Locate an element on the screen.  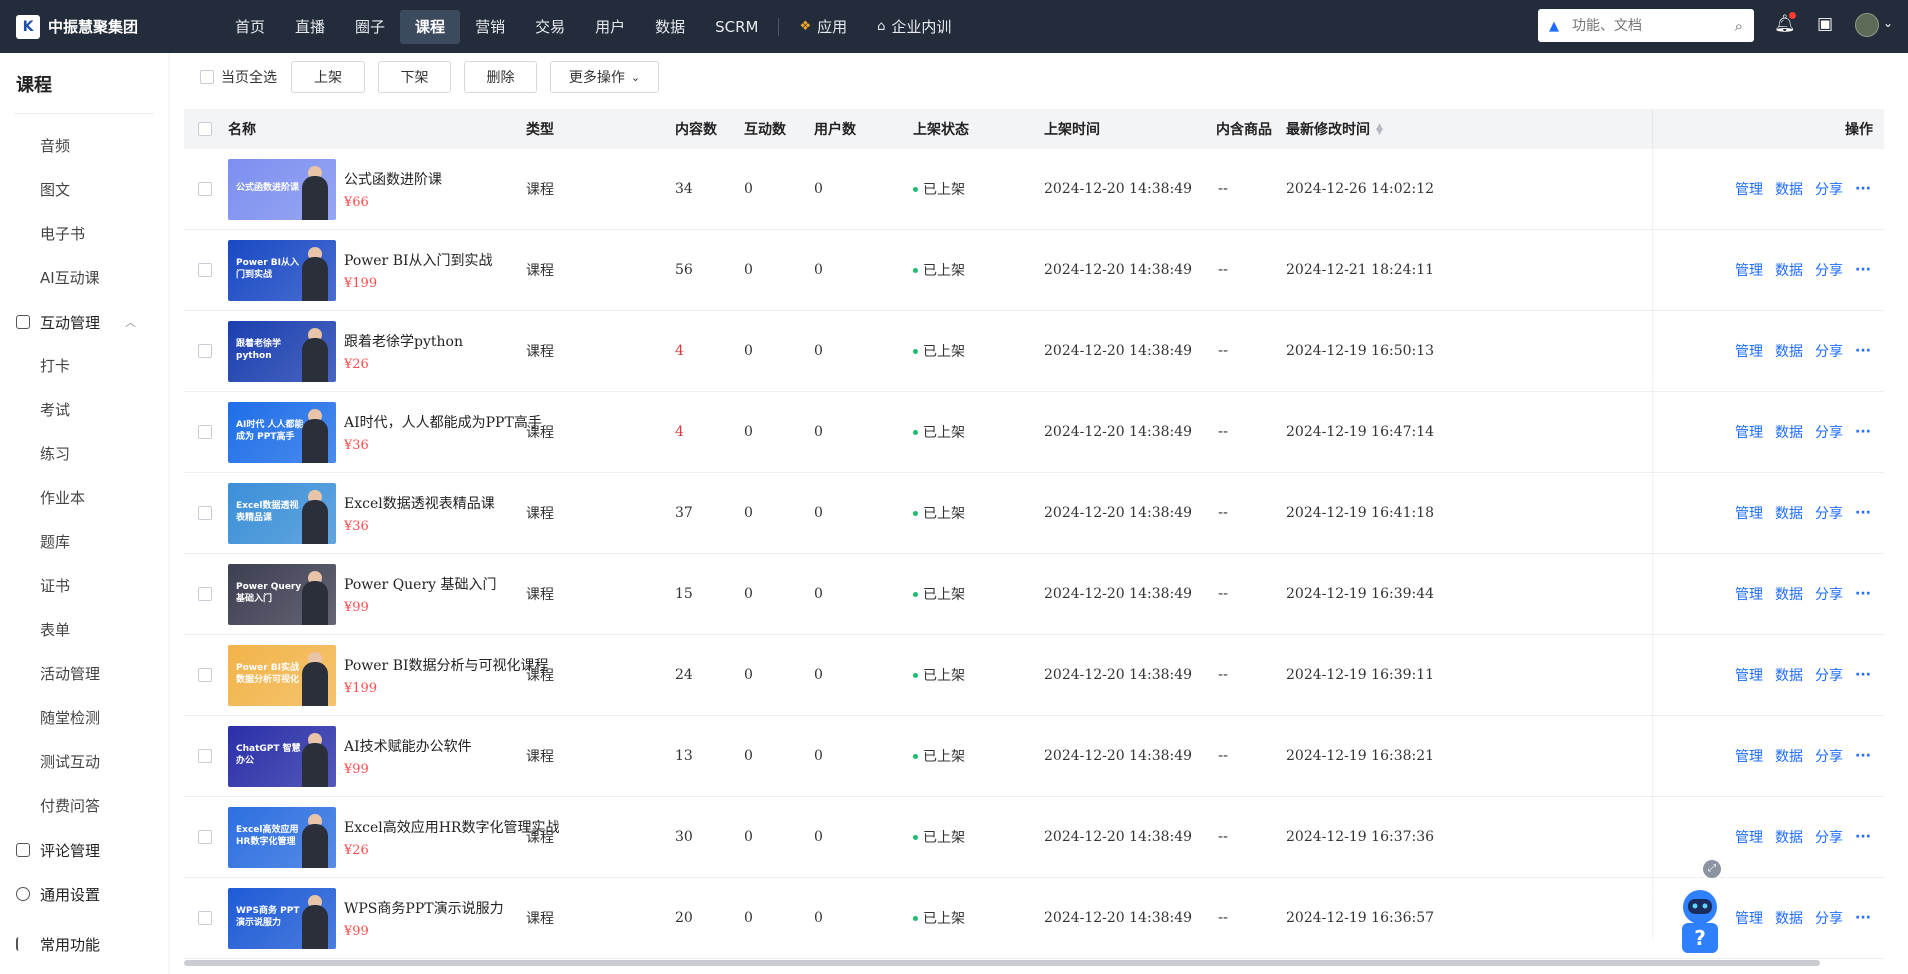
course-thumbnail: WPS商务 PPT演示说服力 is located at coordinates (282, 918).